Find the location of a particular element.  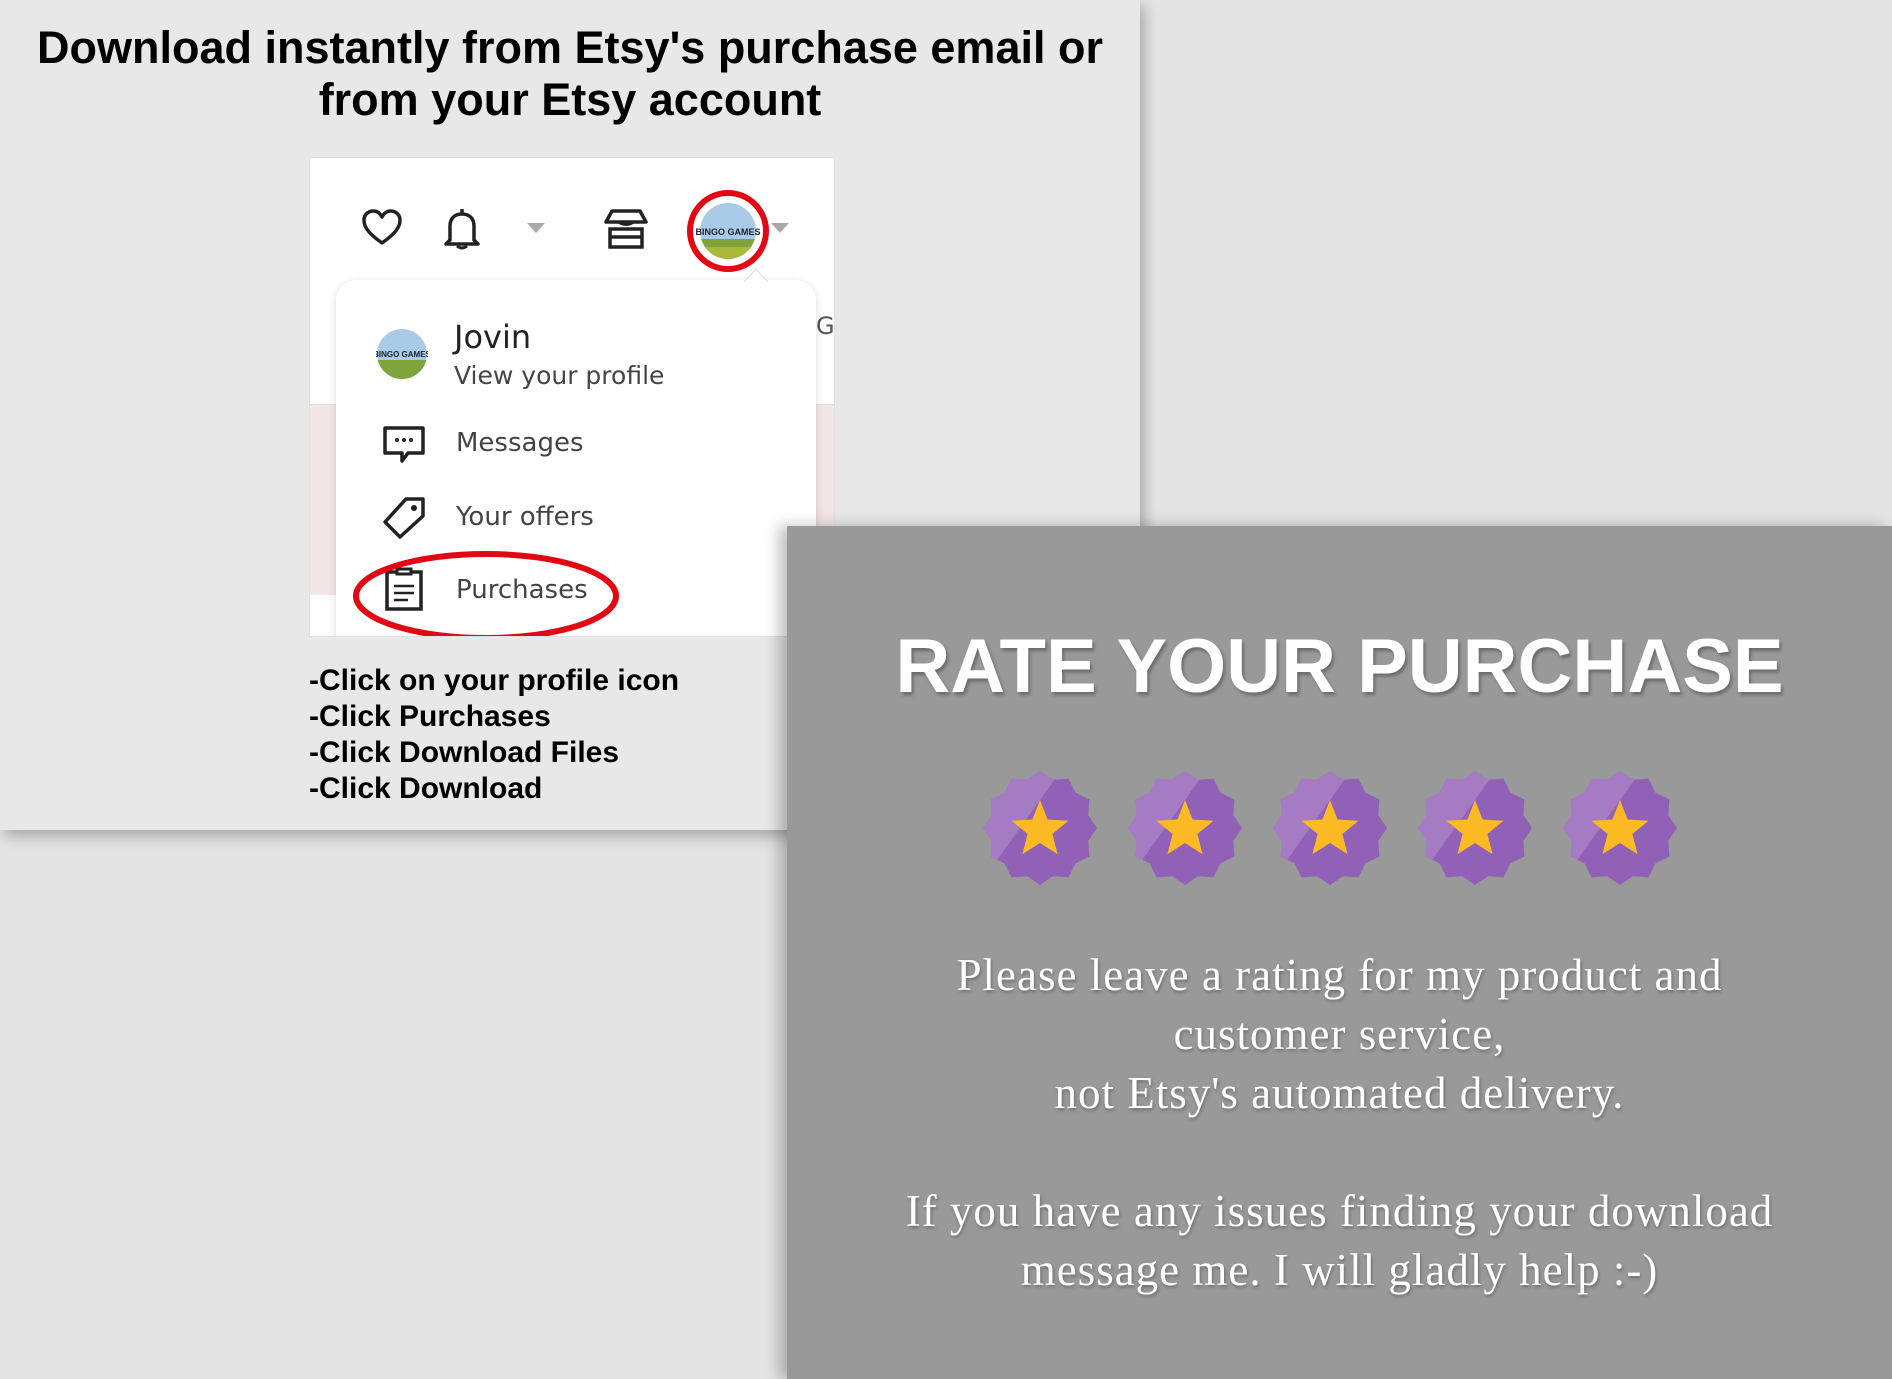

cut-off-text: G is located at coordinates (825, 326).